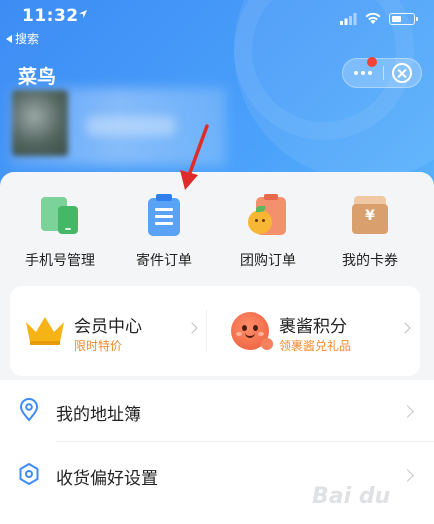 The width and height of the screenshot is (434, 524). What do you see at coordinates (313, 327) in the screenshot?
I see `points-title: 裹酱积分` at bounding box center [313, 327].